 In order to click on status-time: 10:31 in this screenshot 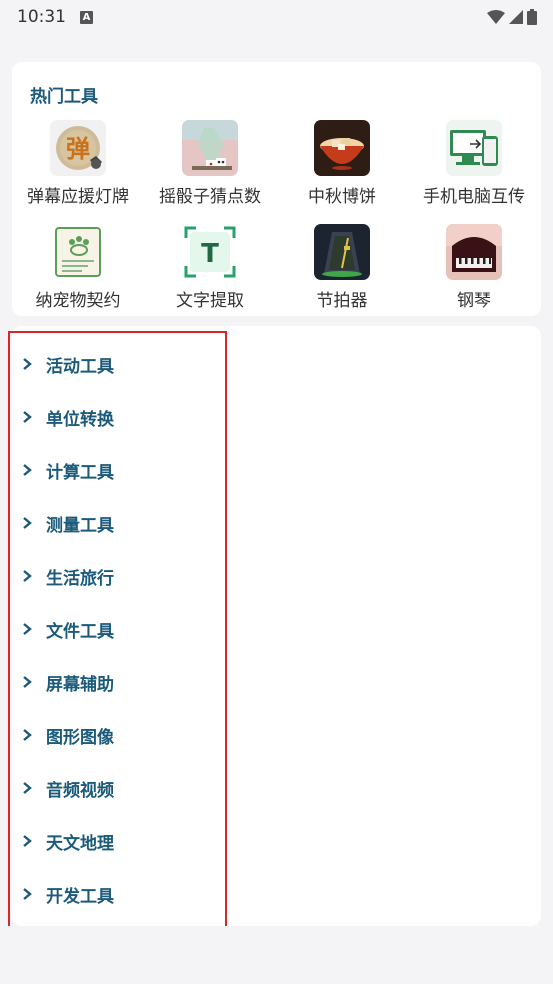, I will do `click(41, 17)`.